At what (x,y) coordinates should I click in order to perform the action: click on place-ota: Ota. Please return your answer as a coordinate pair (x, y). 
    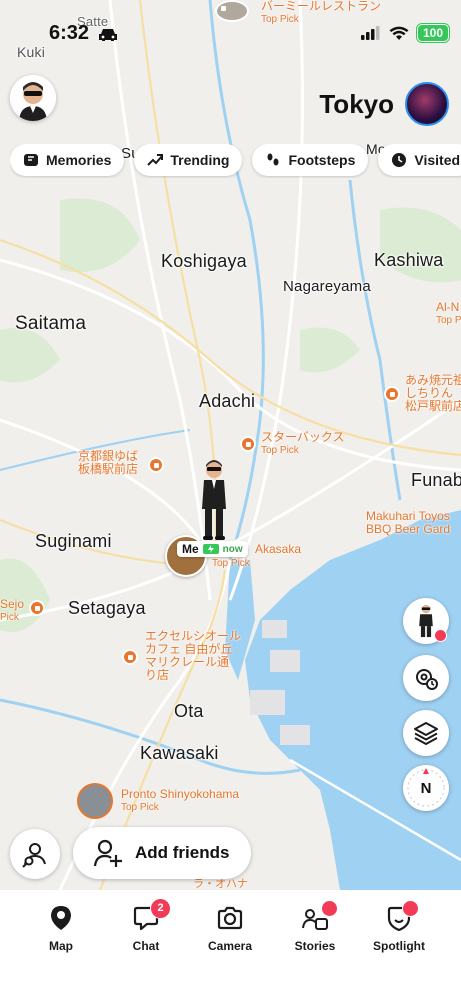
    Looking at the image, I should click on (189, 711).